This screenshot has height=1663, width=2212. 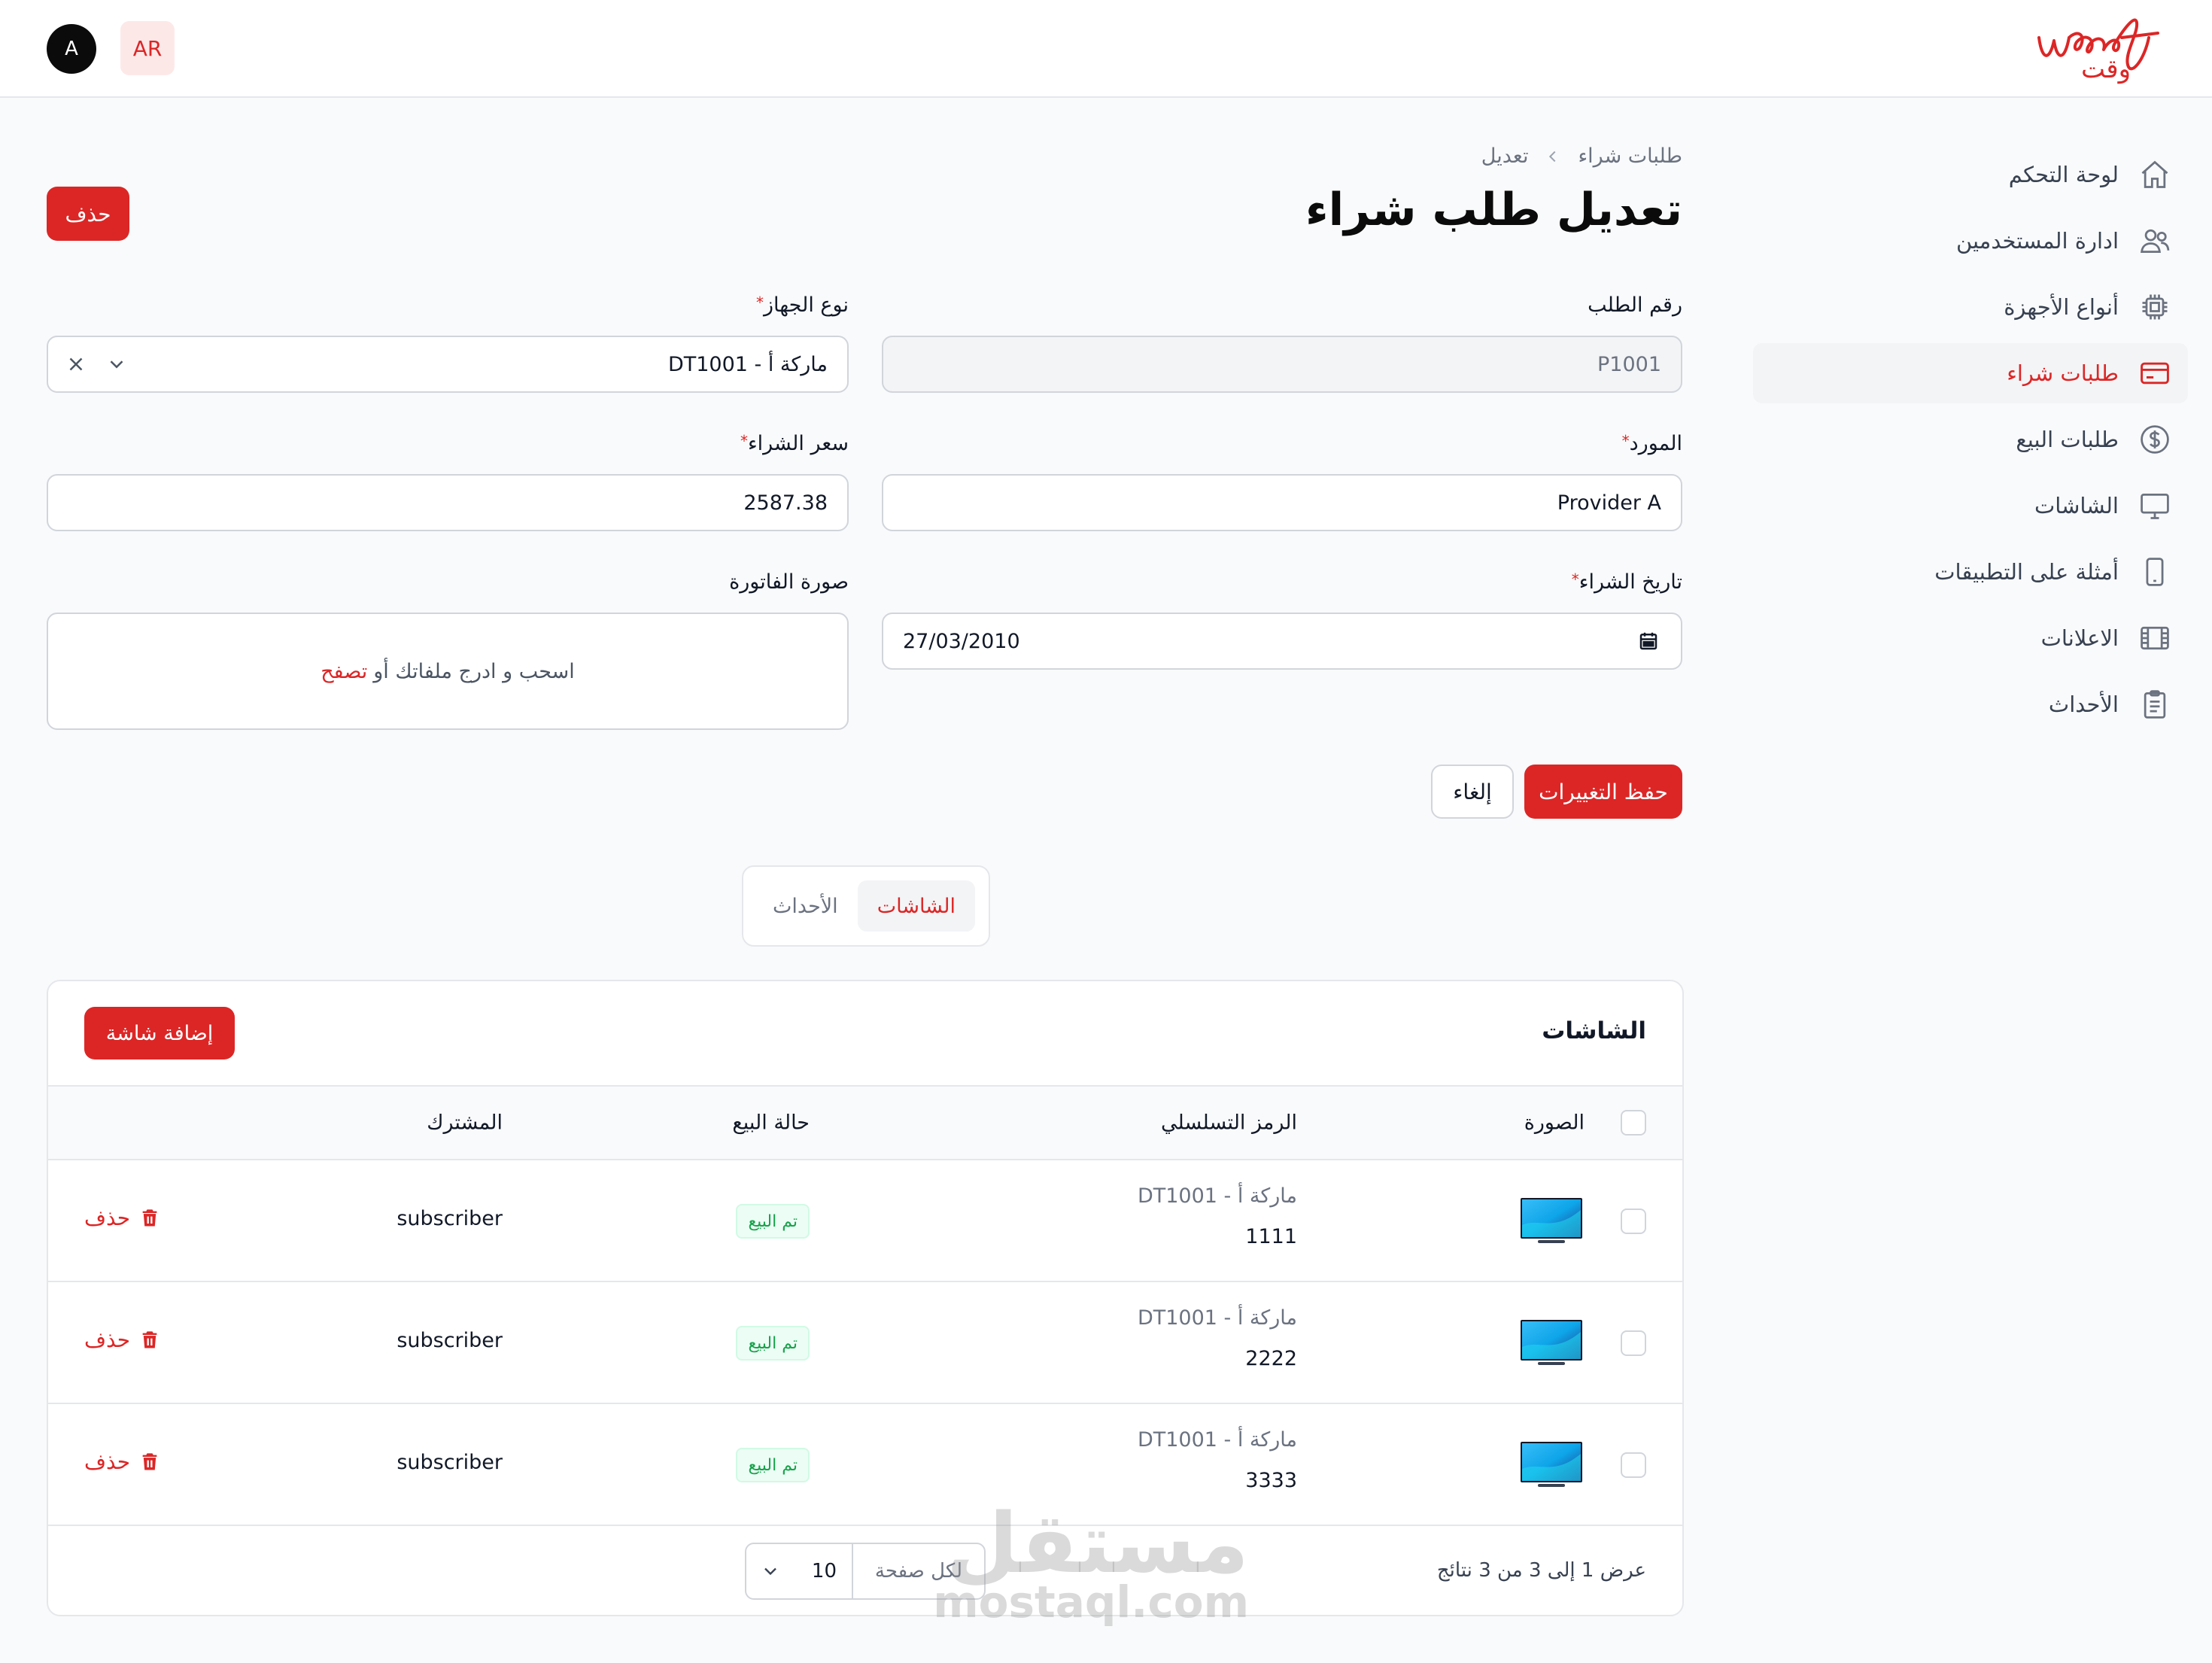 What do you see at coordinates (448, 502) in the screenshot?
I see `purchase-price-input: 2587.38` at bounding box center [448, 502].